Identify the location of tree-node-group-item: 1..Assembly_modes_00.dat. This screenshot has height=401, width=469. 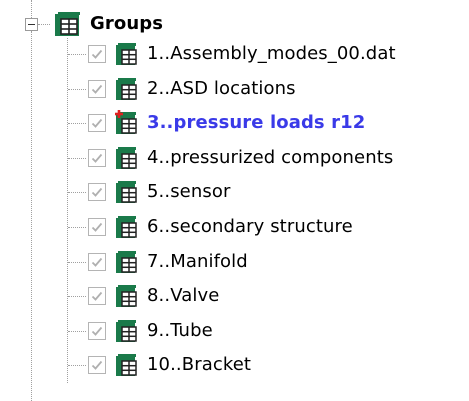
(242, 54).